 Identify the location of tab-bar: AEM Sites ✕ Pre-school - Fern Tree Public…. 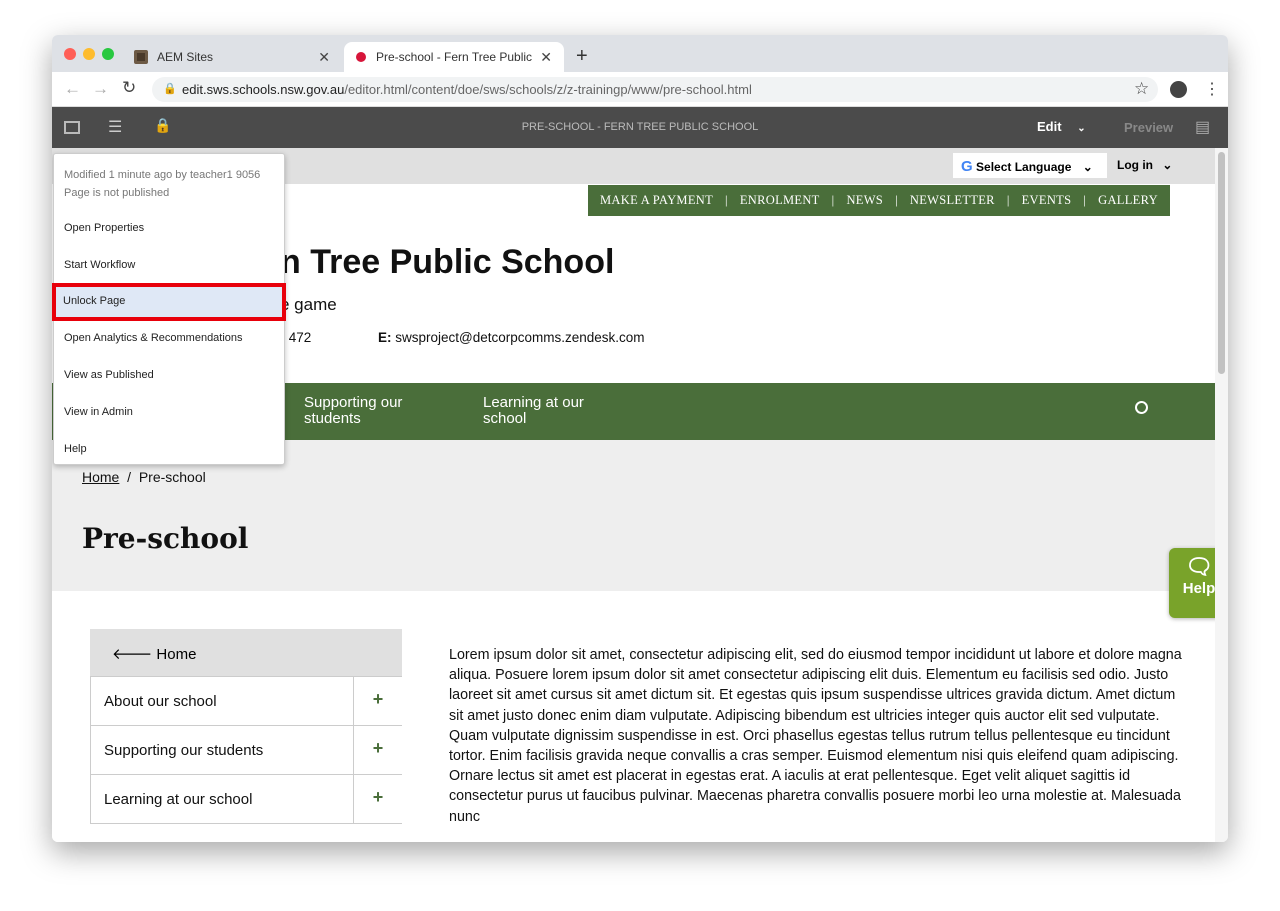
(640, 53).